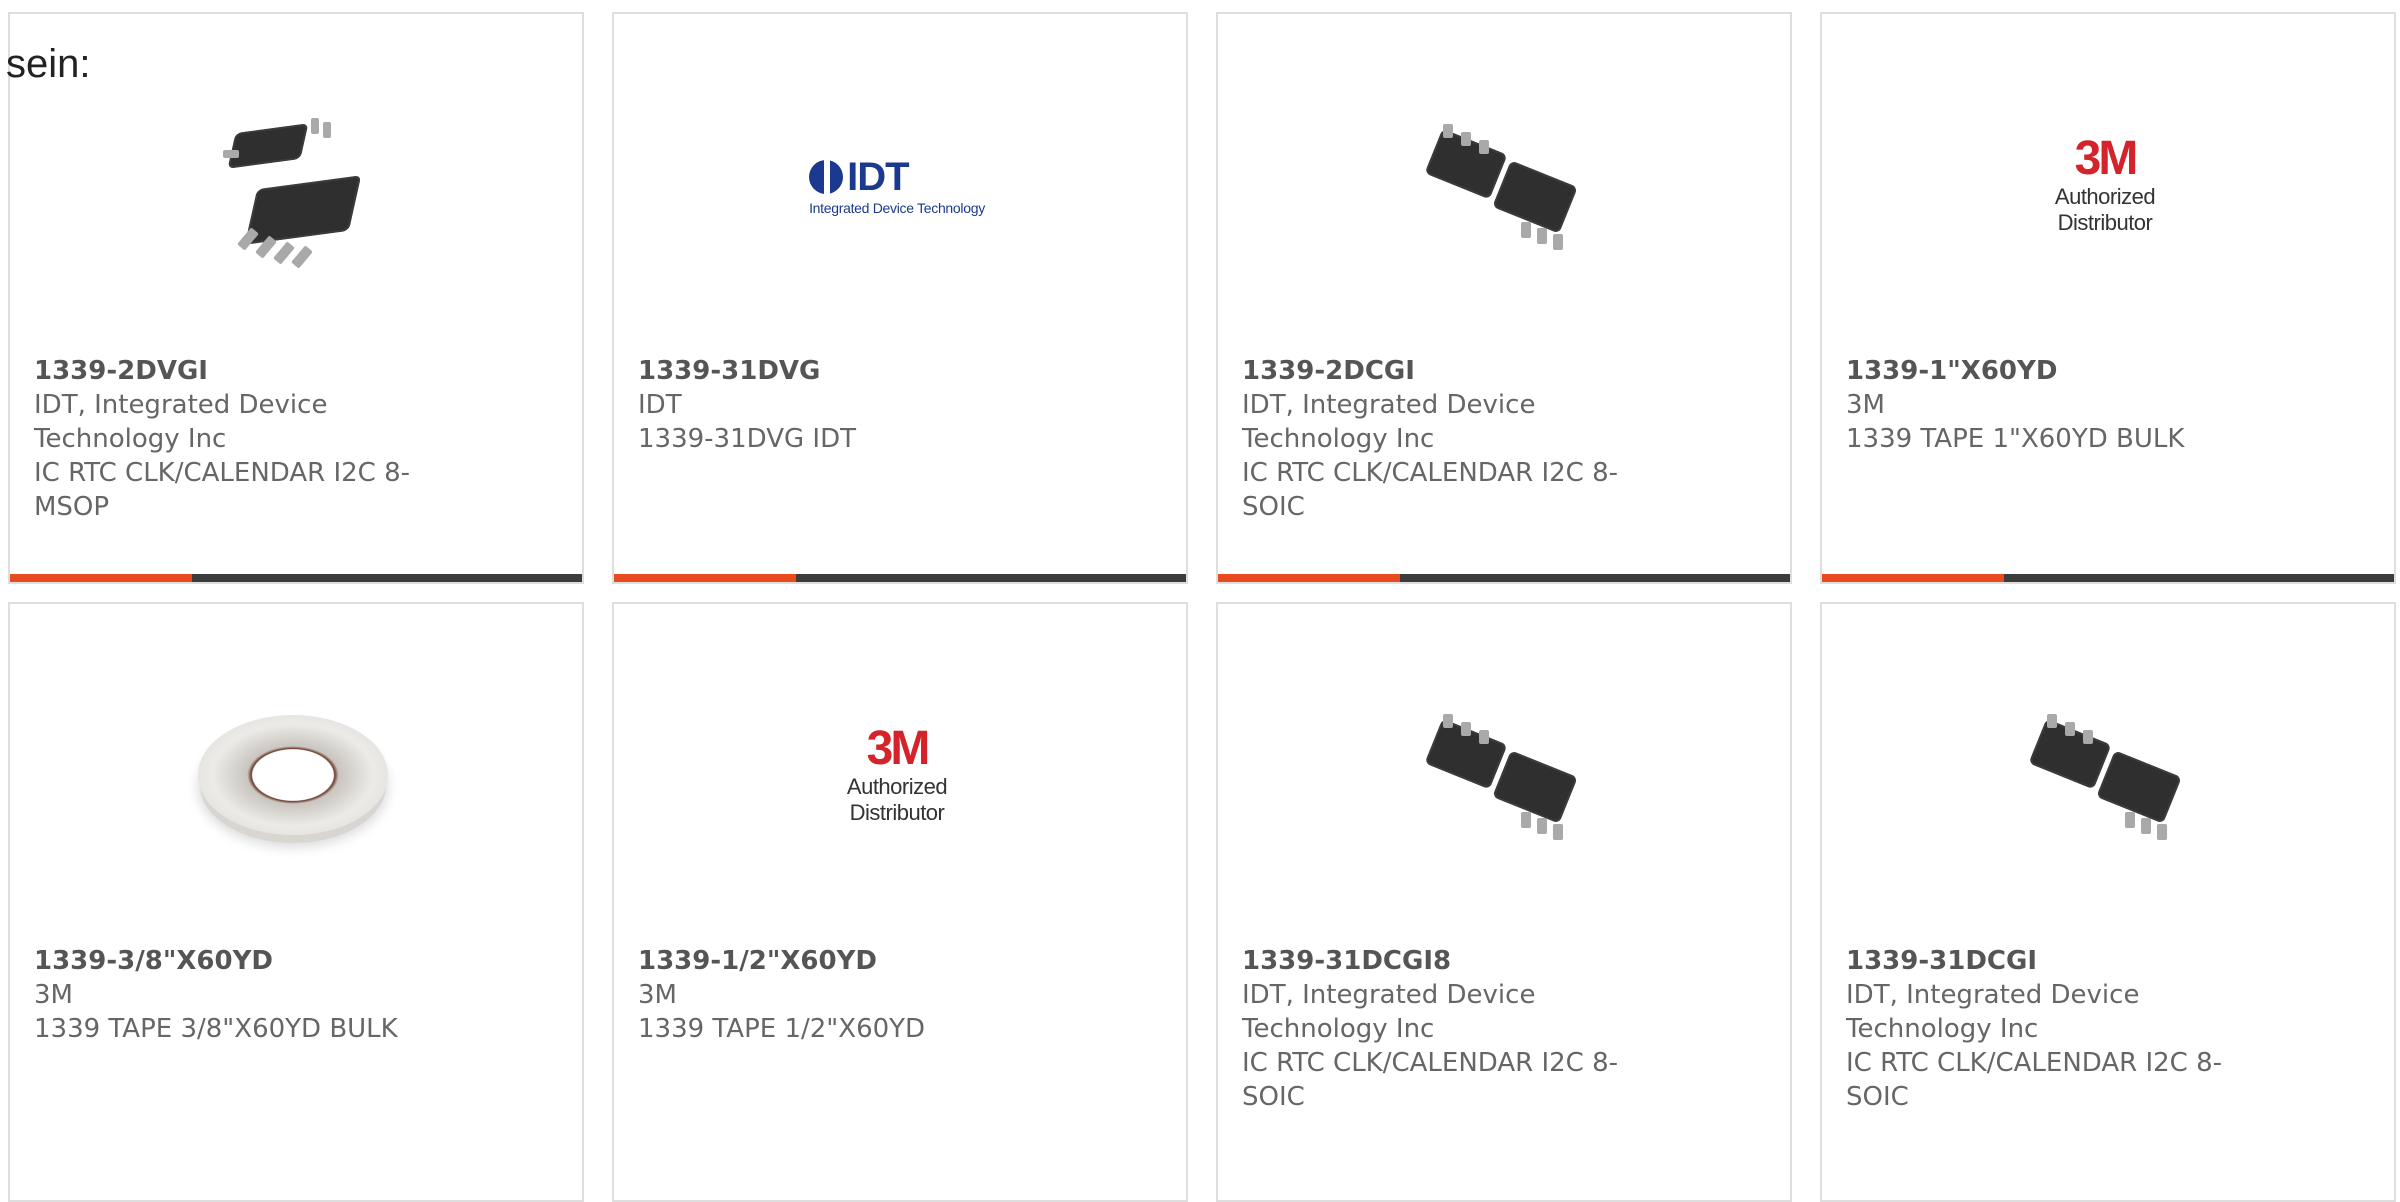 This screenshot has width=2400, height=1202. What do you see at coordinates (244, 961) in the screenshot?
I see `part-number: 1339-3/8"X60YD` at bounding box center [244, 961].